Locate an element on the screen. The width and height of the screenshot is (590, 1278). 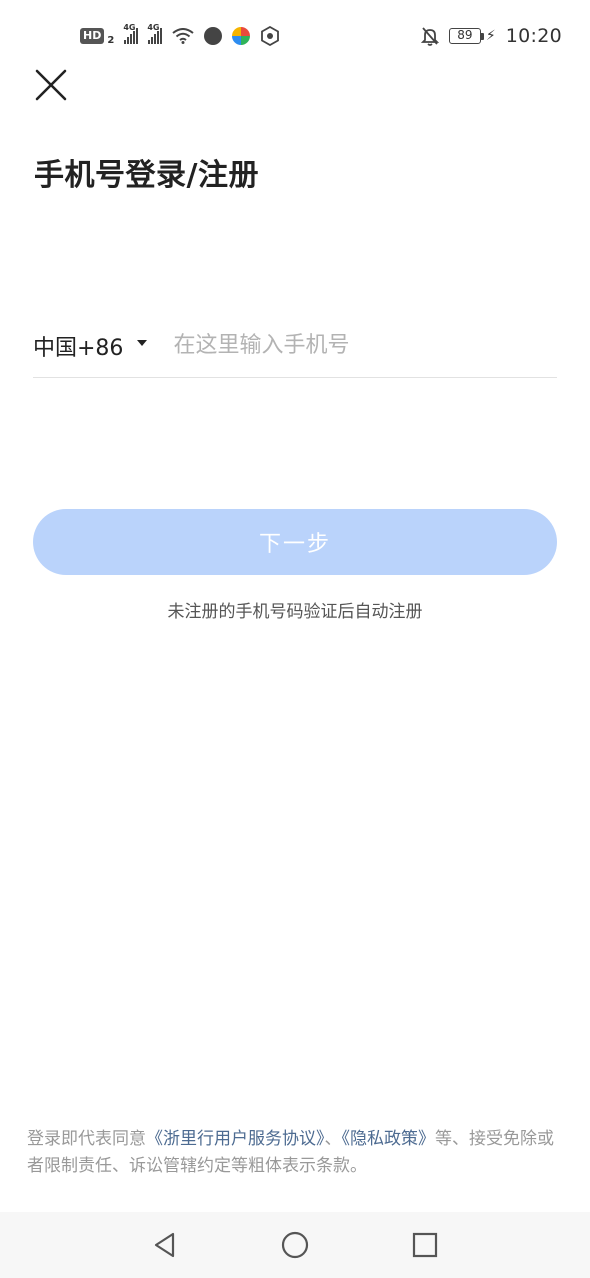
close-icon is located at coordinates (51, 85).